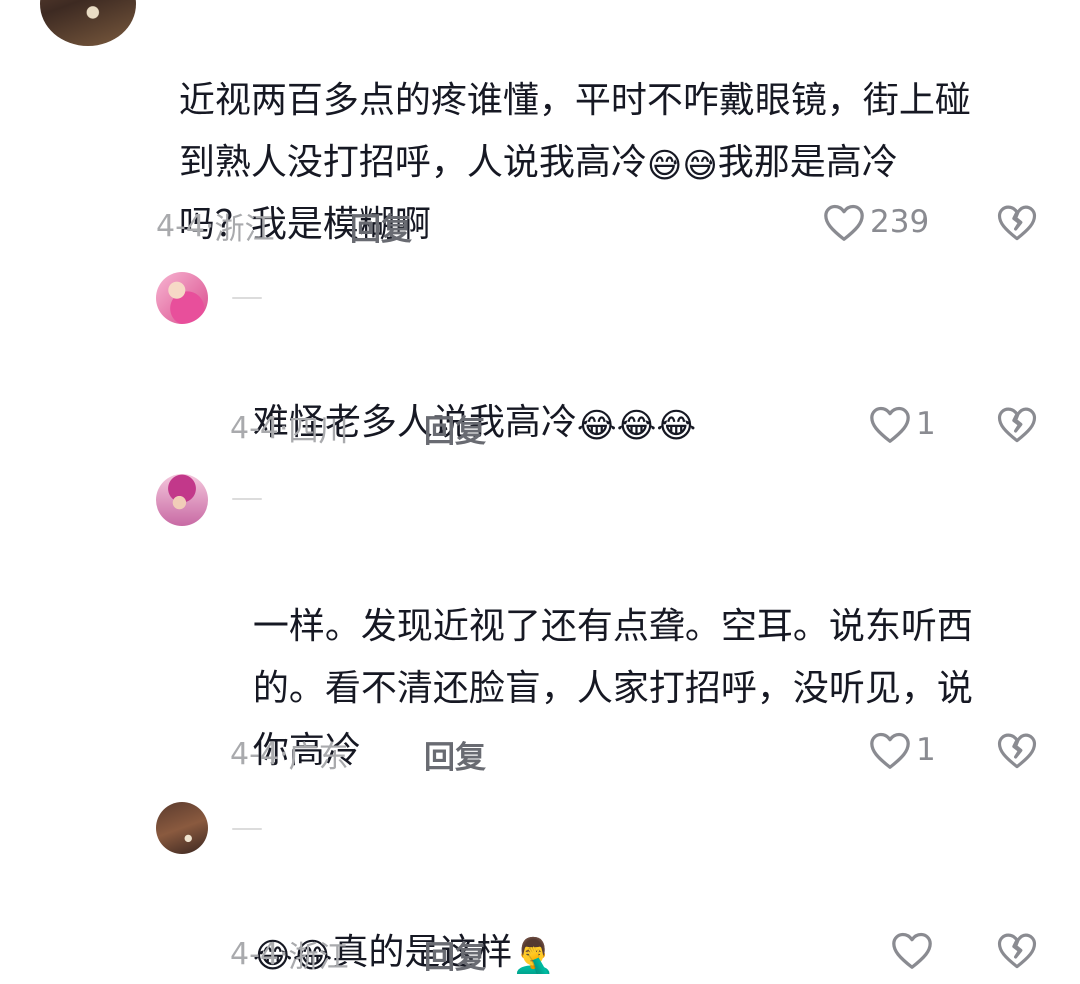 This screenshot has width=1080, height=984. Describe the element at coordinates (318, 757) in the screenshot. I see `comment-location: 广东` at that location.